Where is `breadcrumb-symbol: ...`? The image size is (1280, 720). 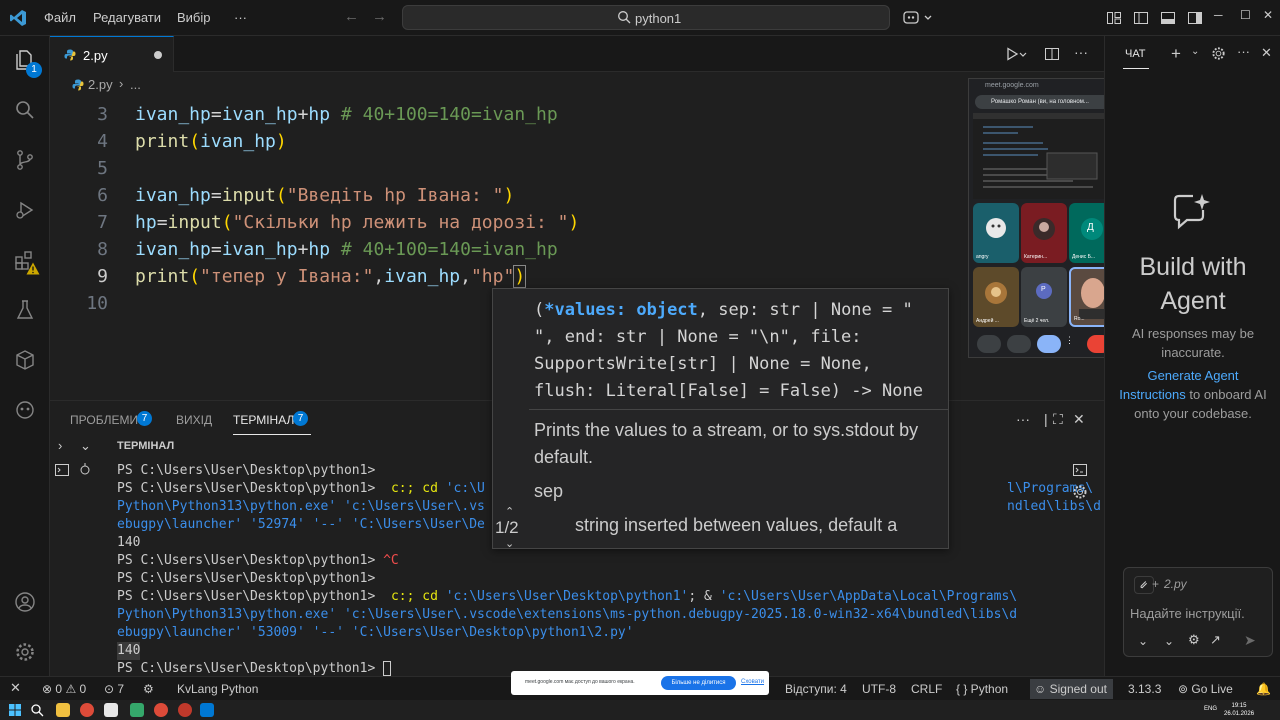
breadcrumb-symbol: ... is located at coordinates (135, 84).